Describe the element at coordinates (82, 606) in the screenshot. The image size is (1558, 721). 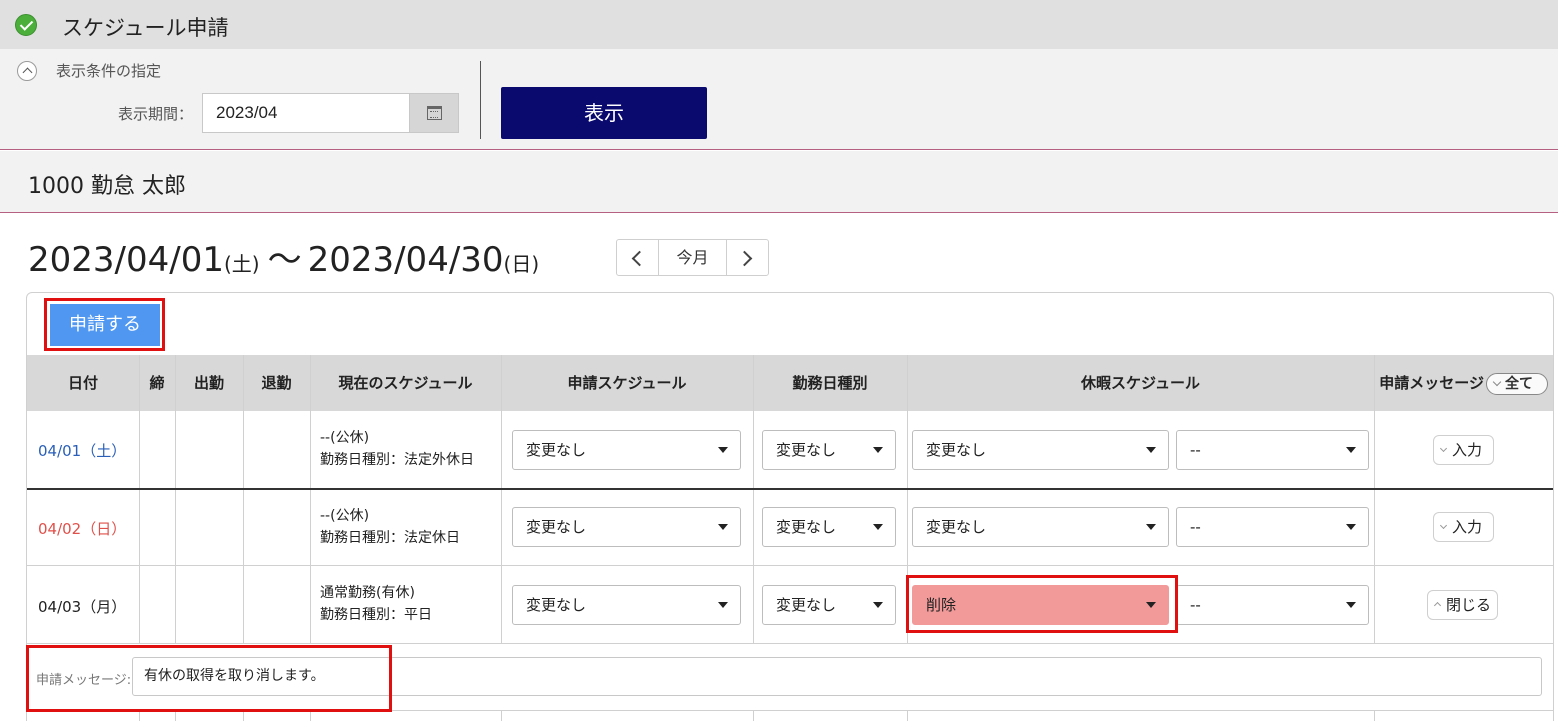
I see `row-date: 04/03（月）` at that location.